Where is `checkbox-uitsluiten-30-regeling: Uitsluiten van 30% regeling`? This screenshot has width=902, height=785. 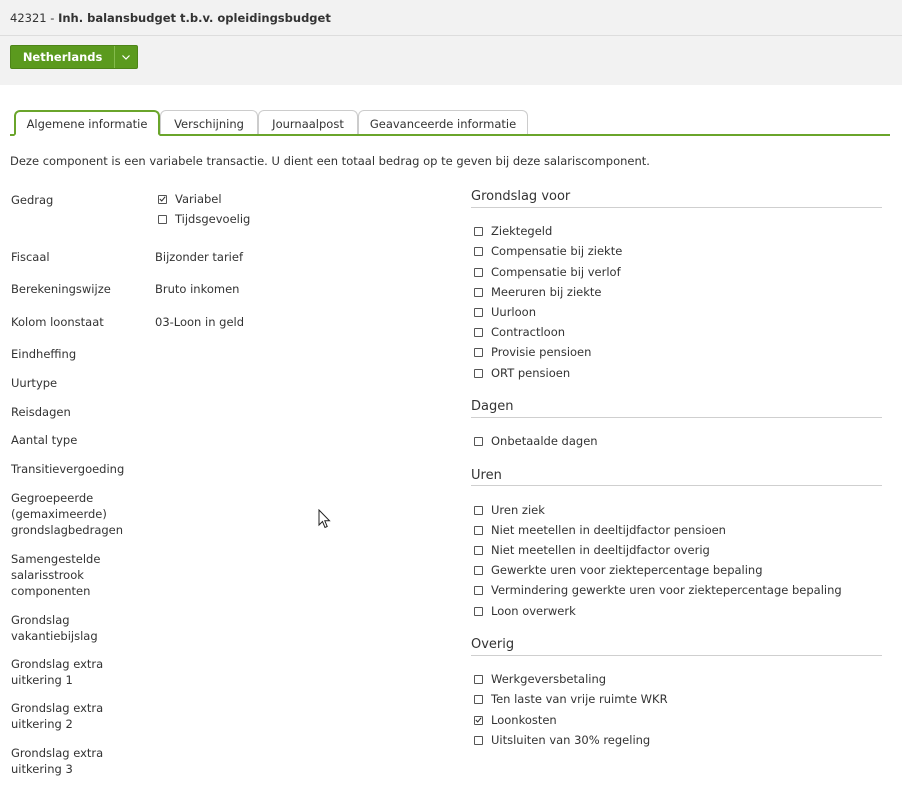
checkbox-uitsluiten-30-regeling: Uitsluiten van 30% regeling is located at coordinates (562, 740).